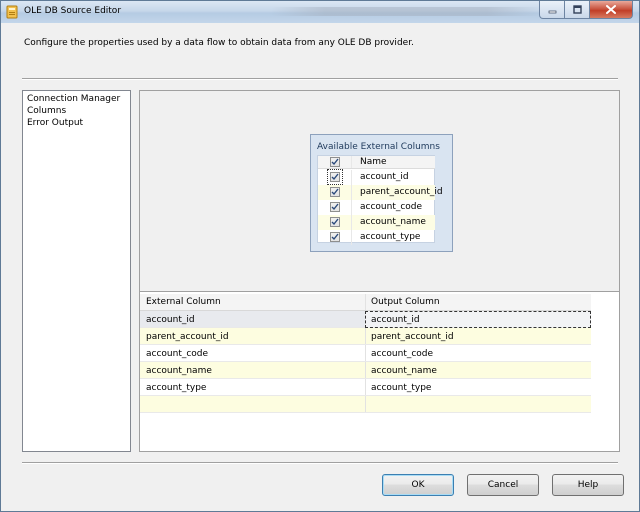 The width and height of the screenshot is (640, 512). I want to click on page-navigation-list: Connection Manager Columns Error Output, so click(76, 271).